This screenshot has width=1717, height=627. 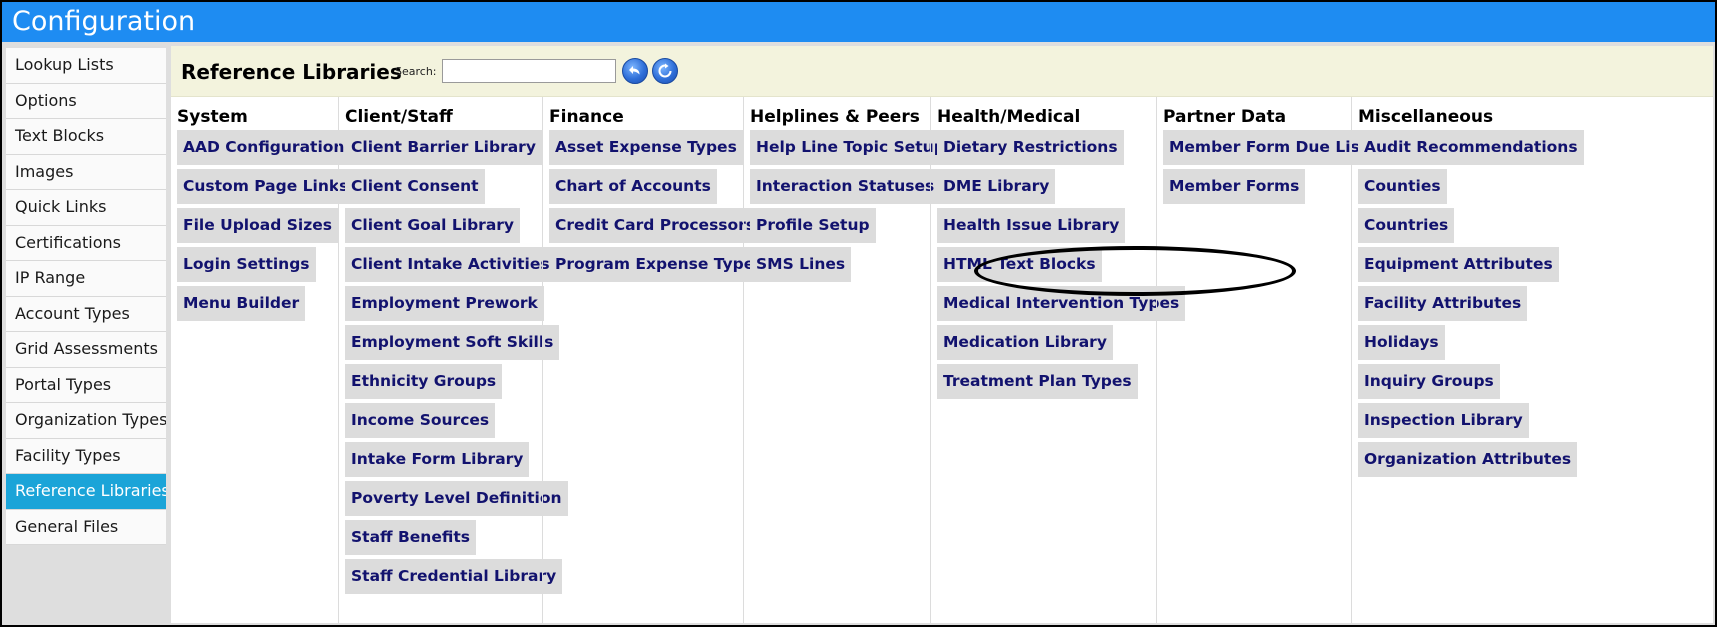 I want to click on library-link-audit-recommendations: Audit Recommendations, so click(x=1471, y=147).